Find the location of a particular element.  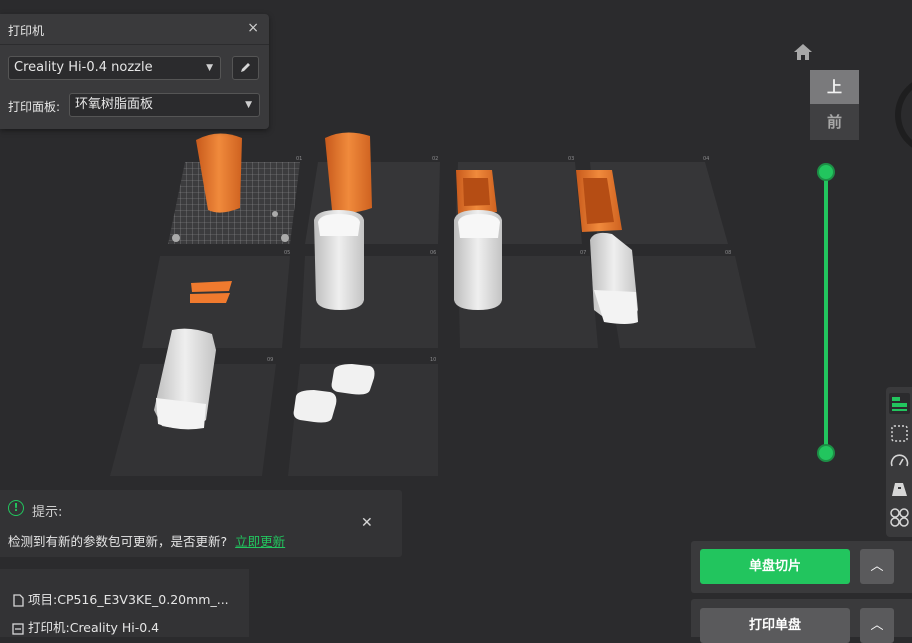

plate-label-10: 10 is located at coordinates (433, 360).